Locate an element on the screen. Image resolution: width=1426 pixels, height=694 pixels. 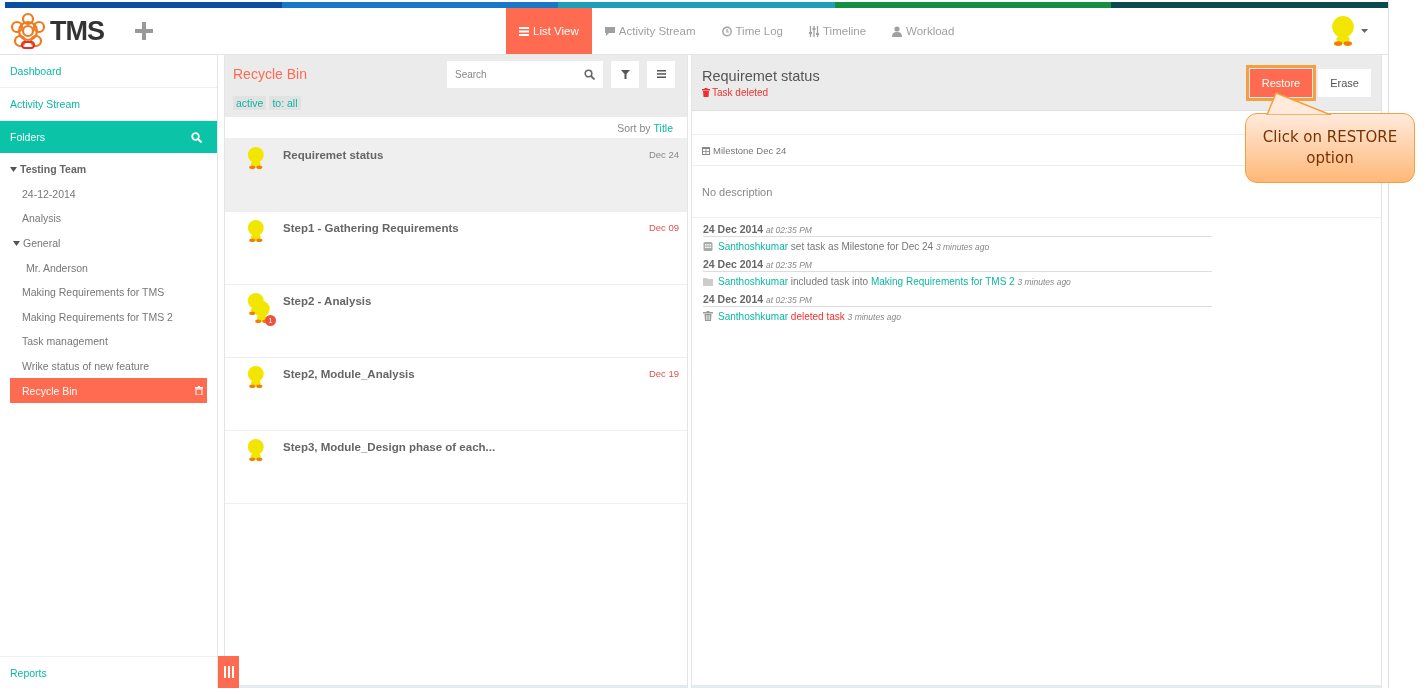
logo-text: TMS is located at coordinates (77, 31).